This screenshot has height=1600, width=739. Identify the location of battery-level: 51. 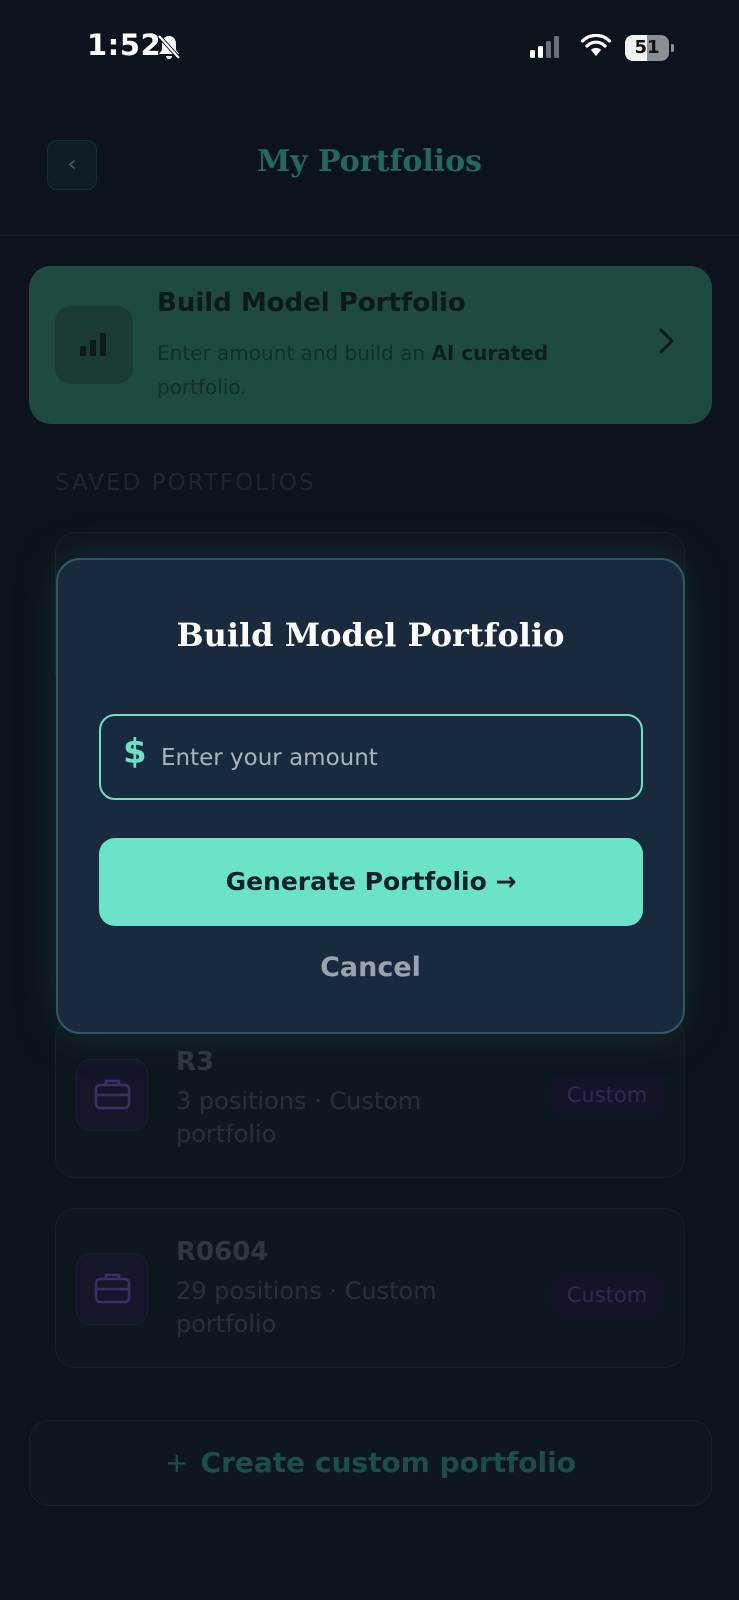
(647, 47).